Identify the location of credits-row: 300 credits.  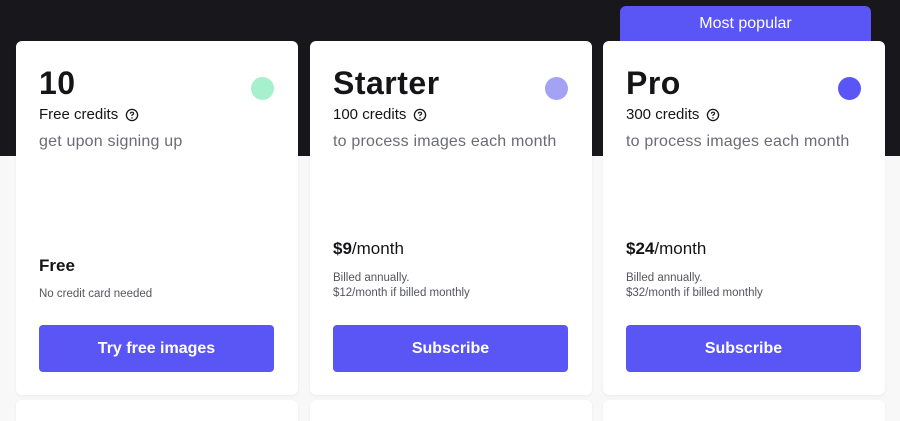
(673, 114).